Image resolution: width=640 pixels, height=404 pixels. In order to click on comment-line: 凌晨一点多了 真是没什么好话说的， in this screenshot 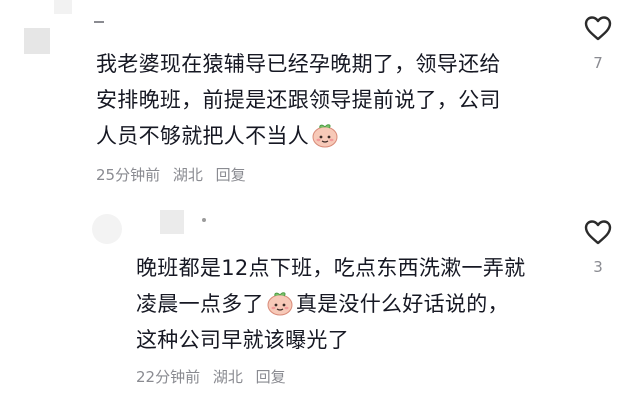, I will do `click(356, 304)`.